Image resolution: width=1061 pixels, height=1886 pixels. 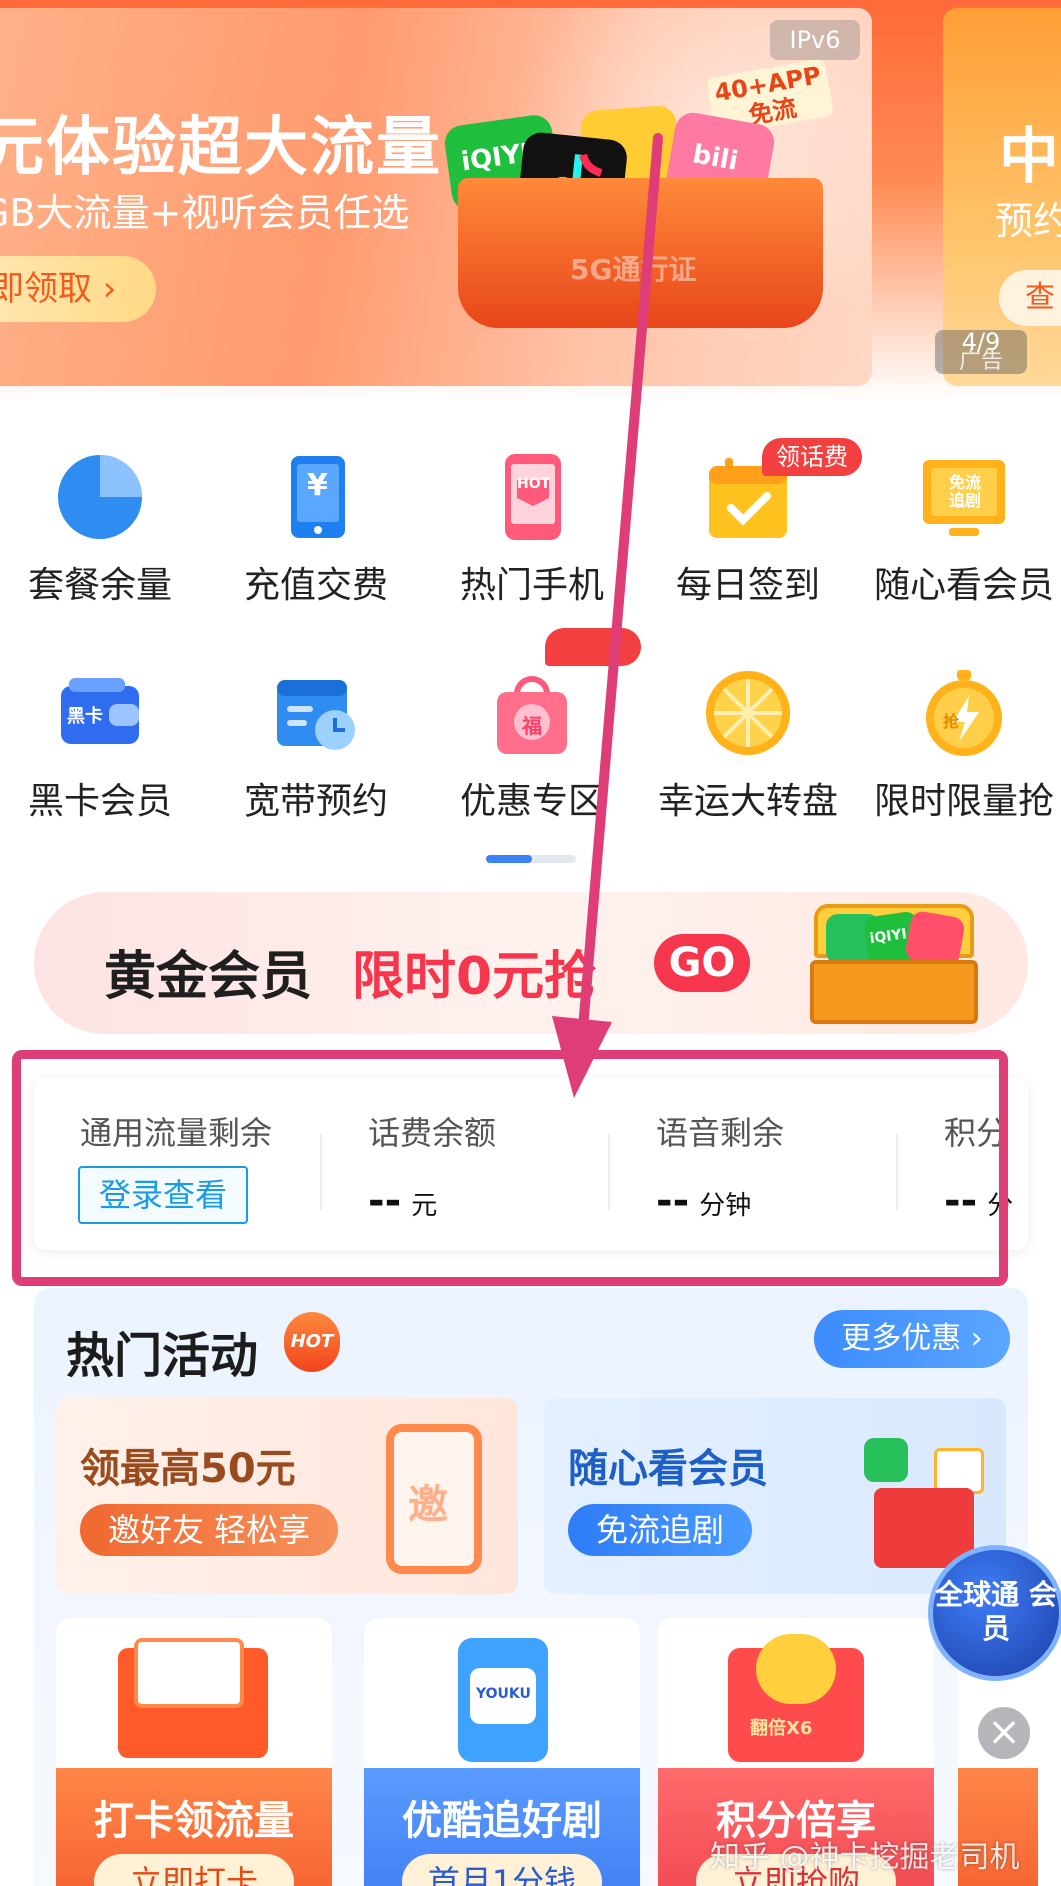 What do you see at coordinates (894, 992) in the screenshot?
I see `chest-body` at bounding box center [894, 992].